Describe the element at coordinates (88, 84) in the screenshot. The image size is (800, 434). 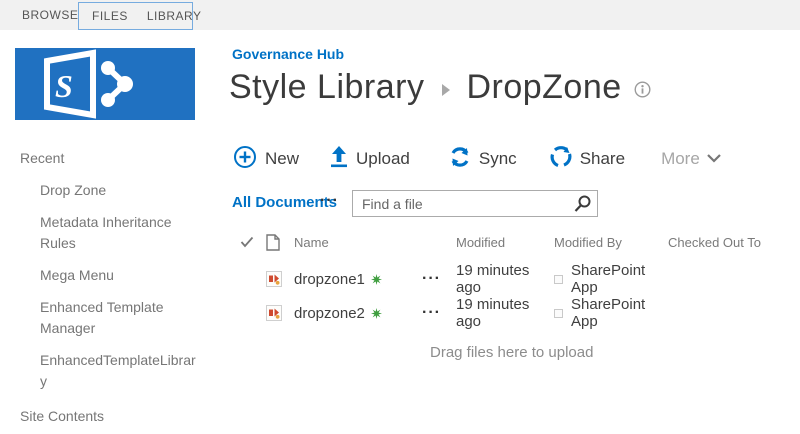
I see `sharepoint-logo-icon: S` at that location.